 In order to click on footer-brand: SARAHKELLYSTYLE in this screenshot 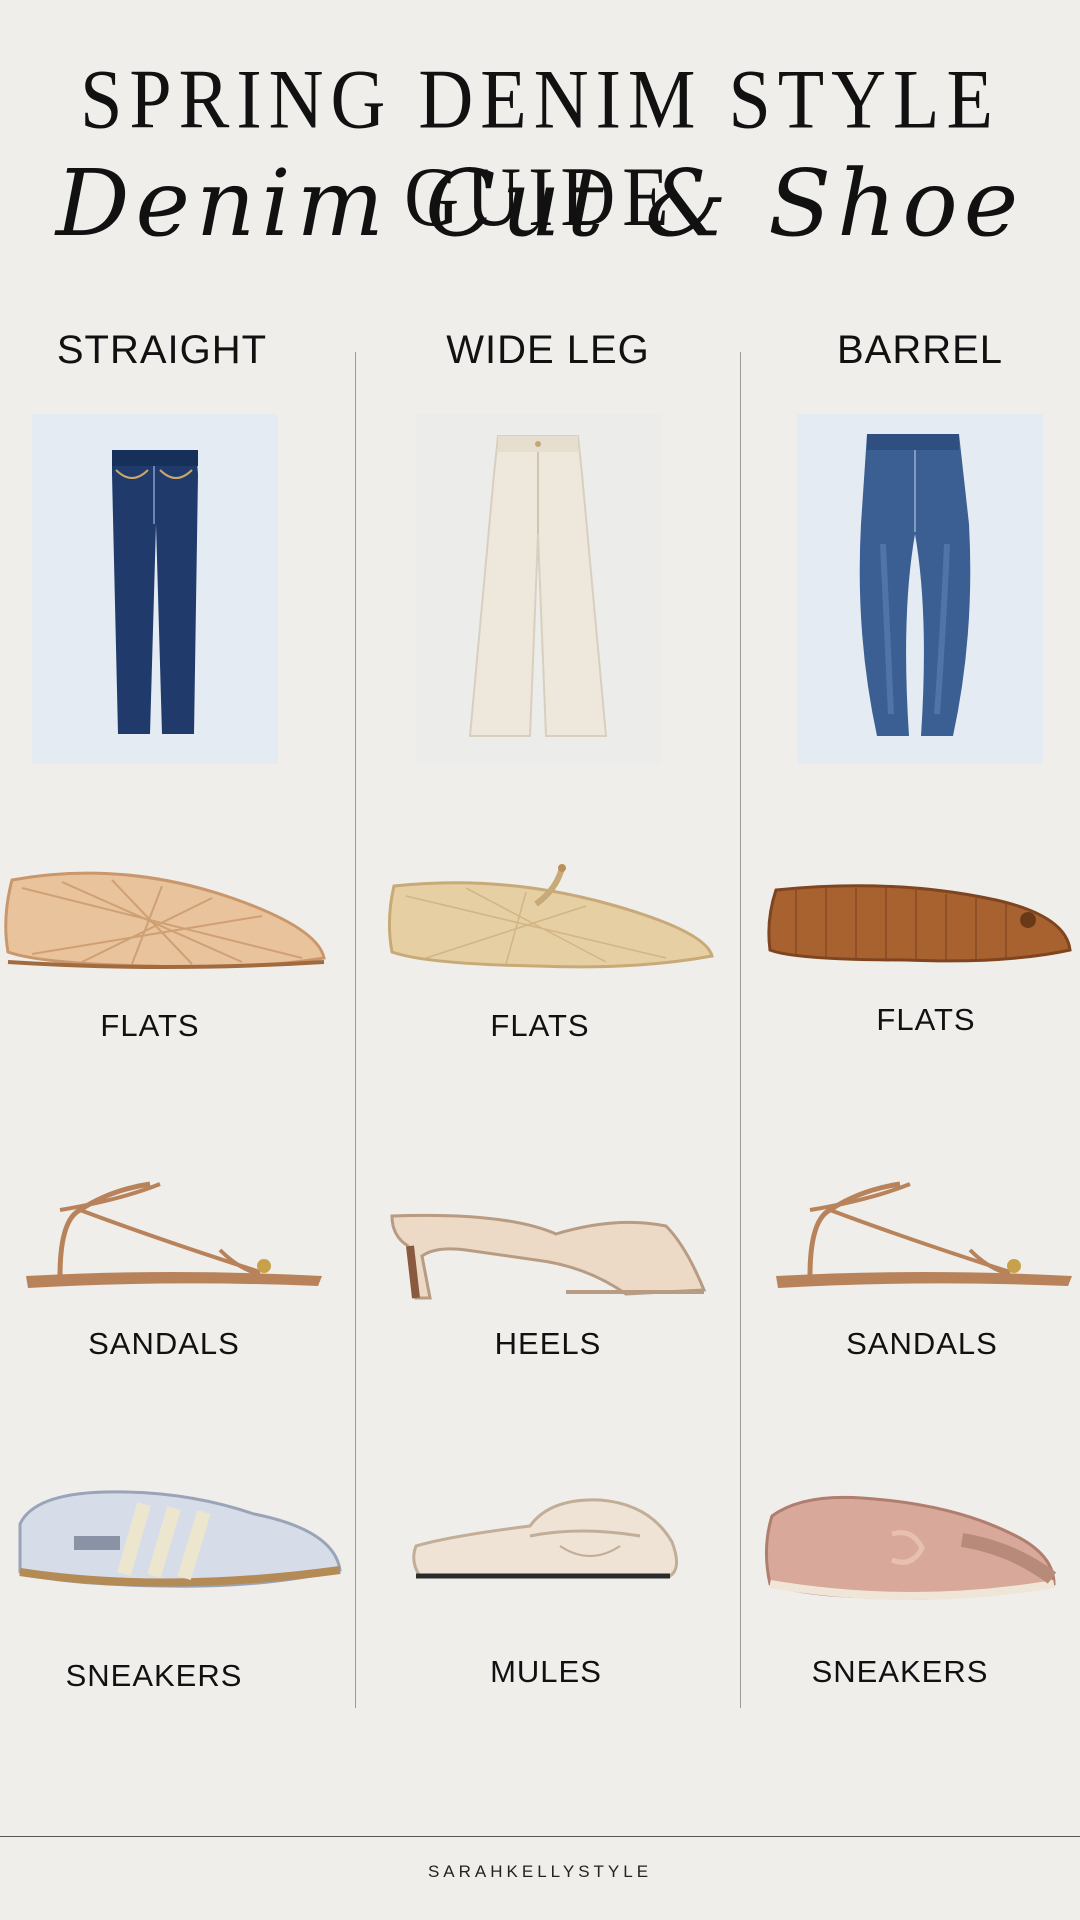, I will do `click(540, 1871)`.